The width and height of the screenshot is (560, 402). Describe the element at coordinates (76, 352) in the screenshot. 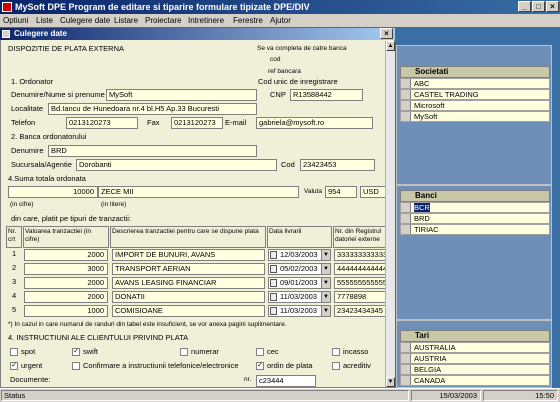

I see `checkbox-swift: ✓` at that location.